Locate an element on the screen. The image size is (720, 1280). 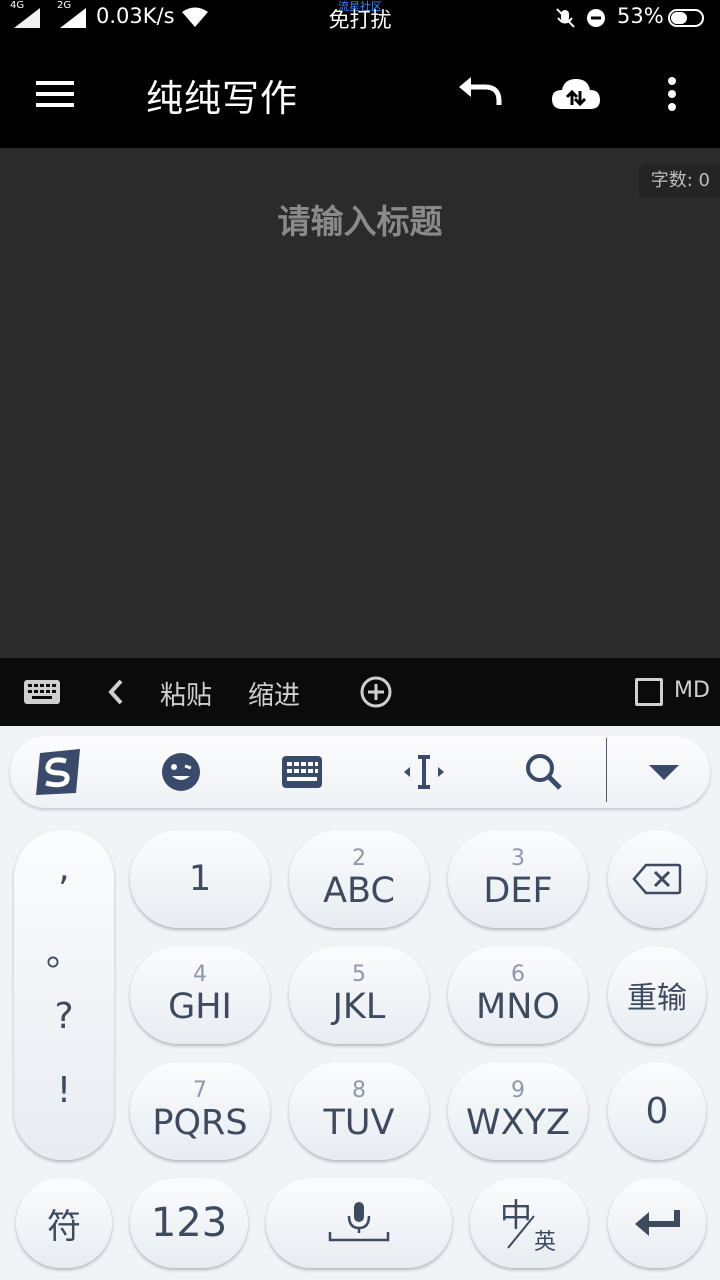
md-checkbox is located at coordinates (649, 692).